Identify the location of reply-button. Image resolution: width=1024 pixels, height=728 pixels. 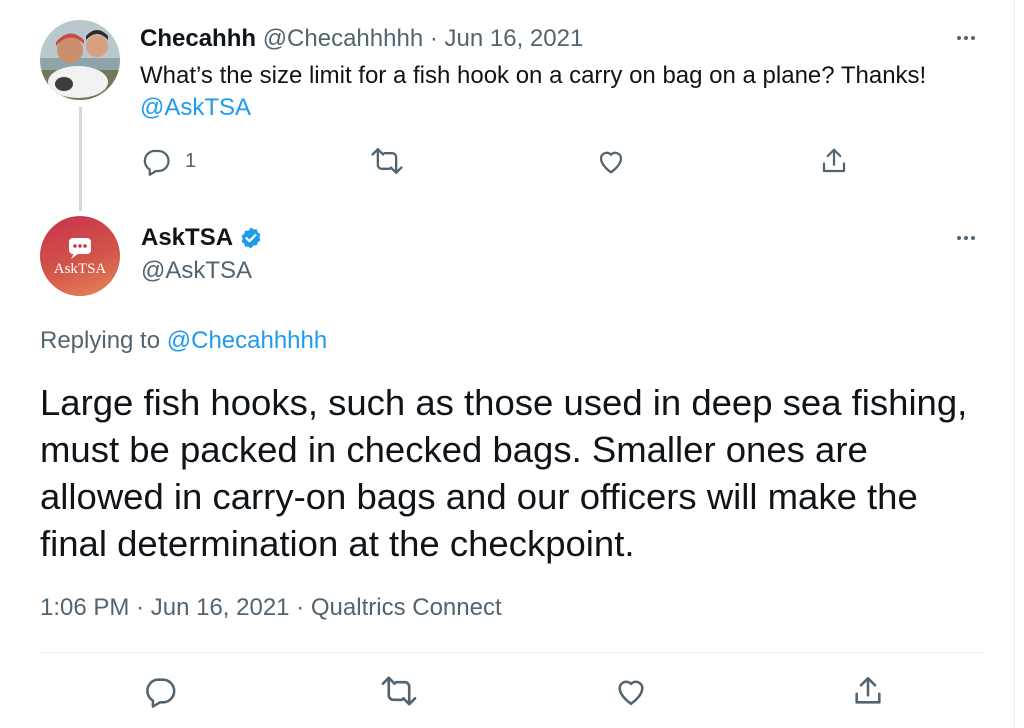
(160, 691).